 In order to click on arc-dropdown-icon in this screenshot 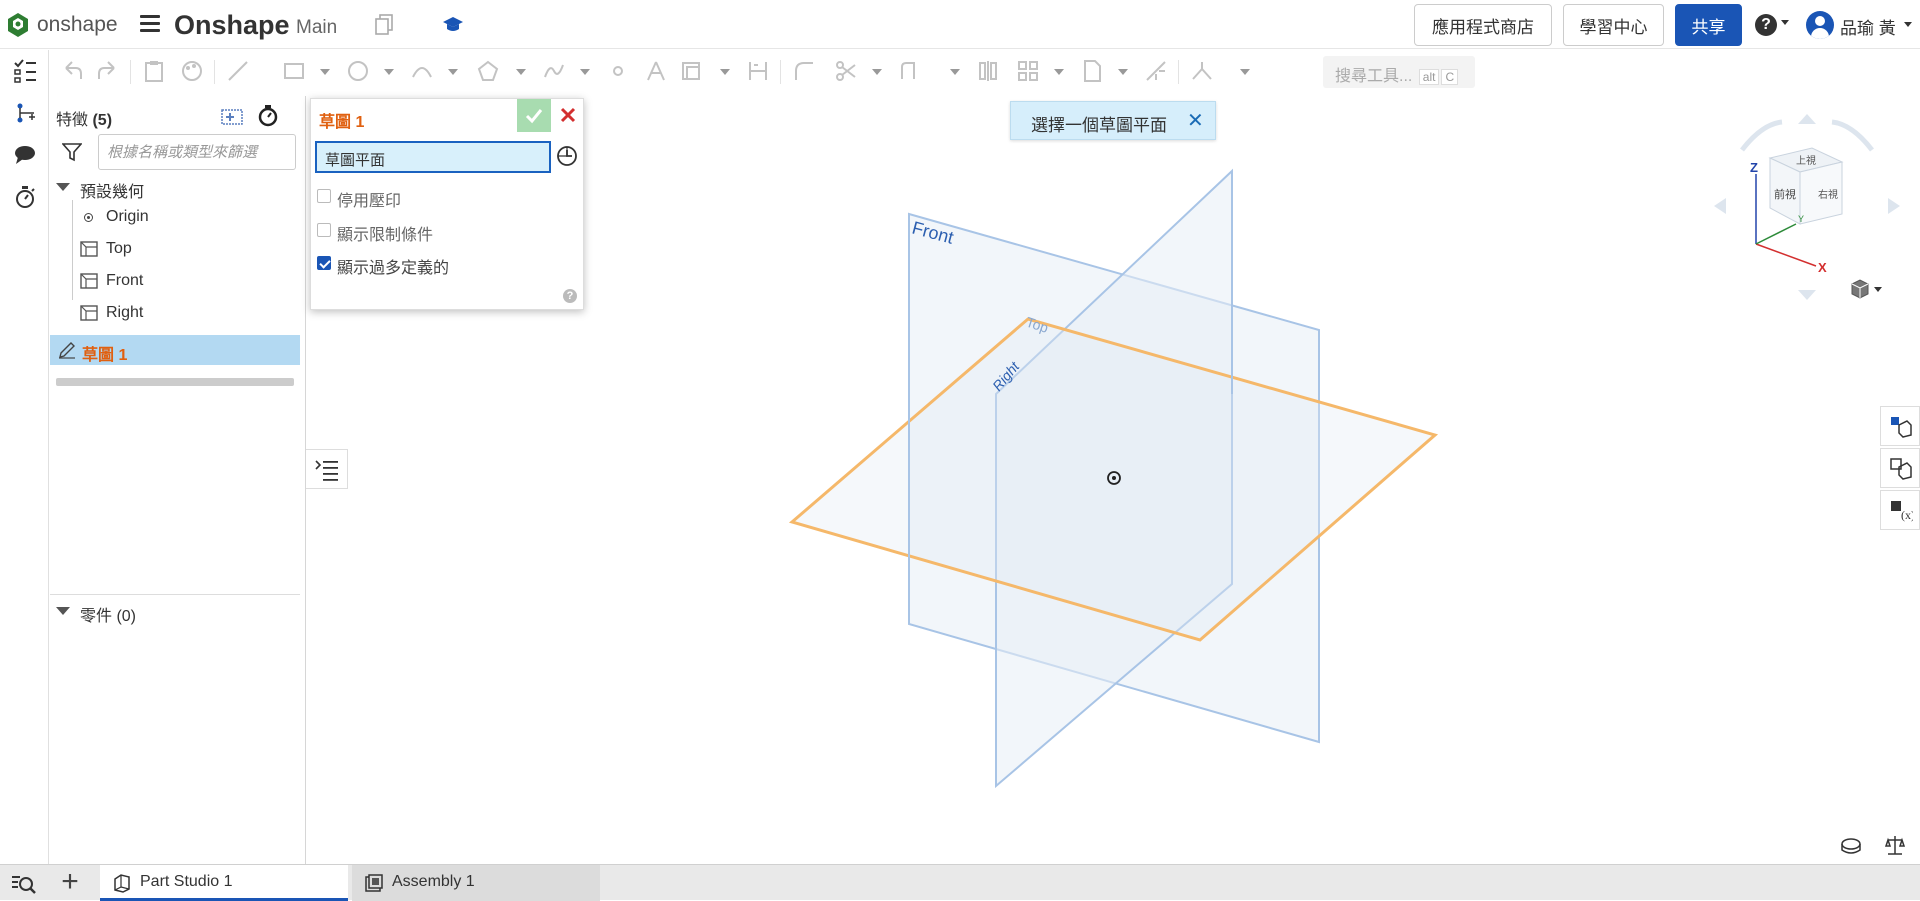, I will do `click(453, 72)`.